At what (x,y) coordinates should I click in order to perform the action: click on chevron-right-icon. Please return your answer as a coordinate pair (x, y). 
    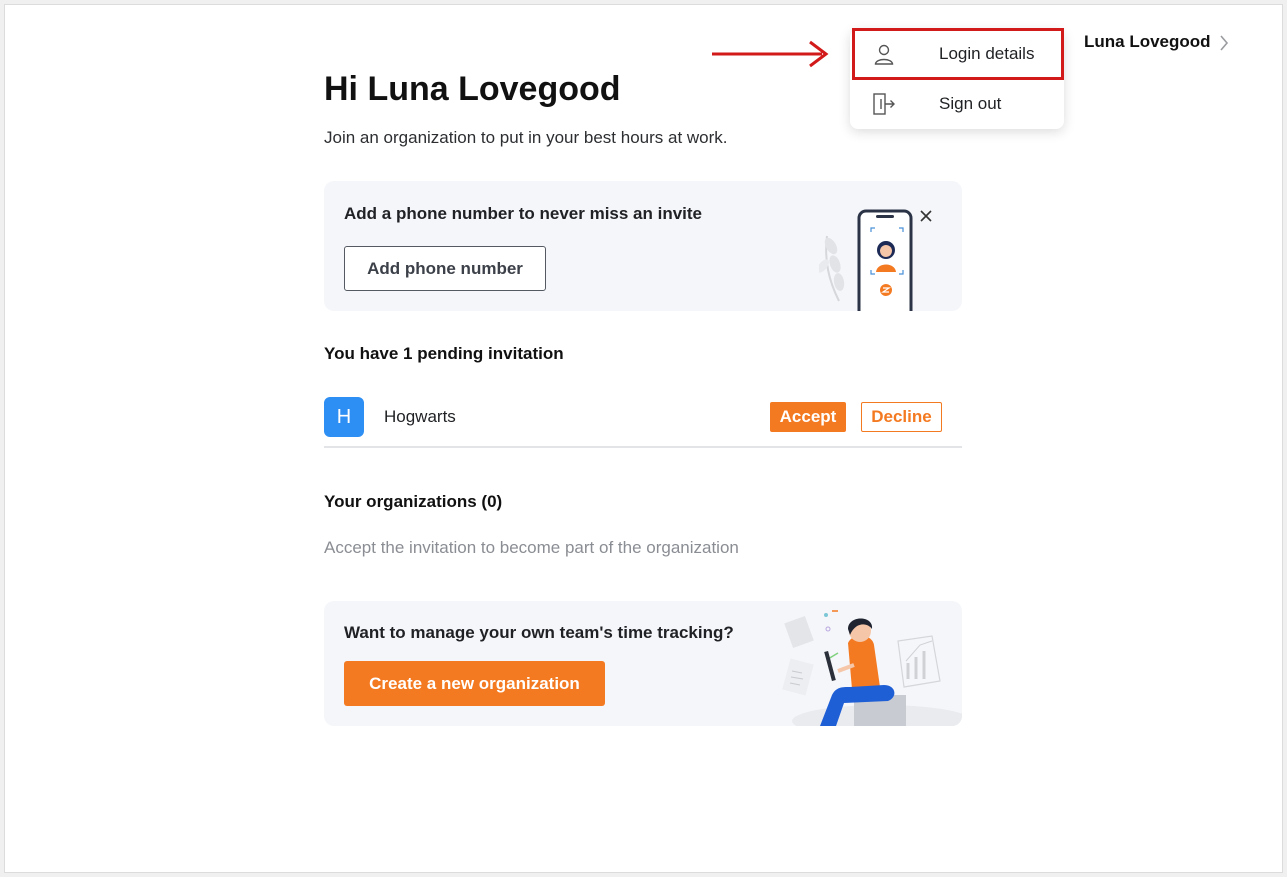
    Looking at the image, I should click on (1224, 43).